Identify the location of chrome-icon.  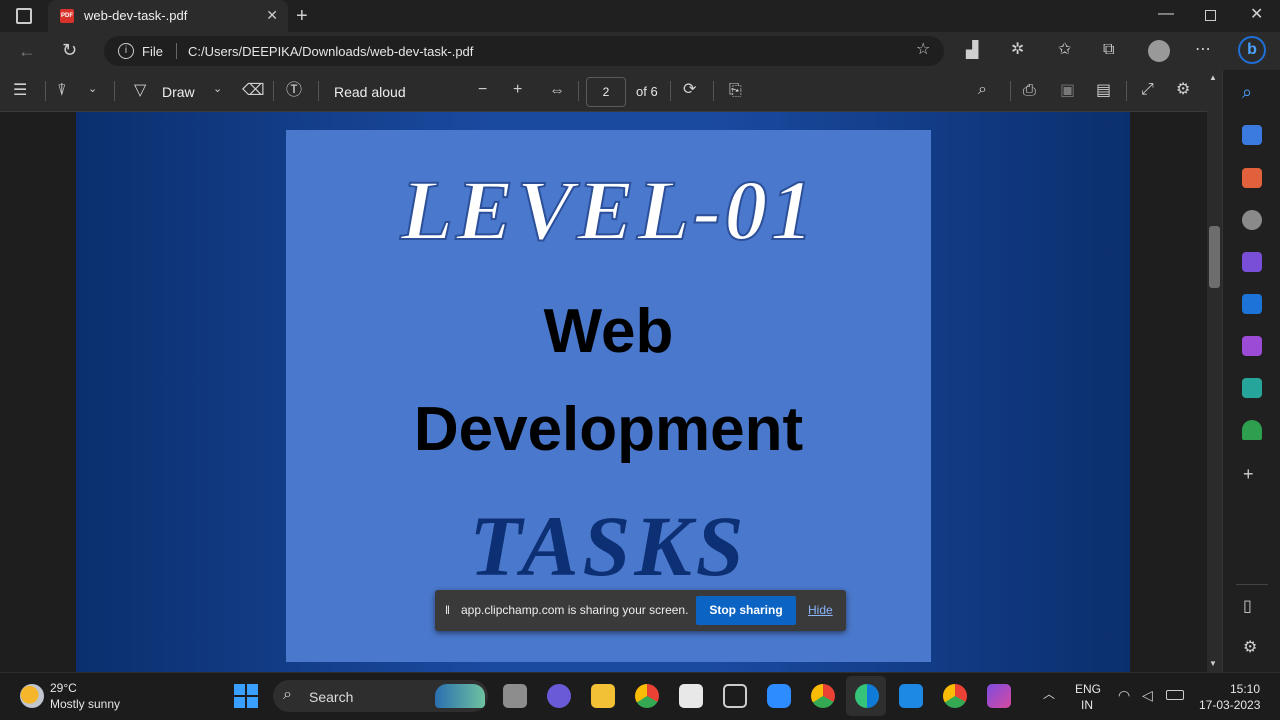
(647, 696).